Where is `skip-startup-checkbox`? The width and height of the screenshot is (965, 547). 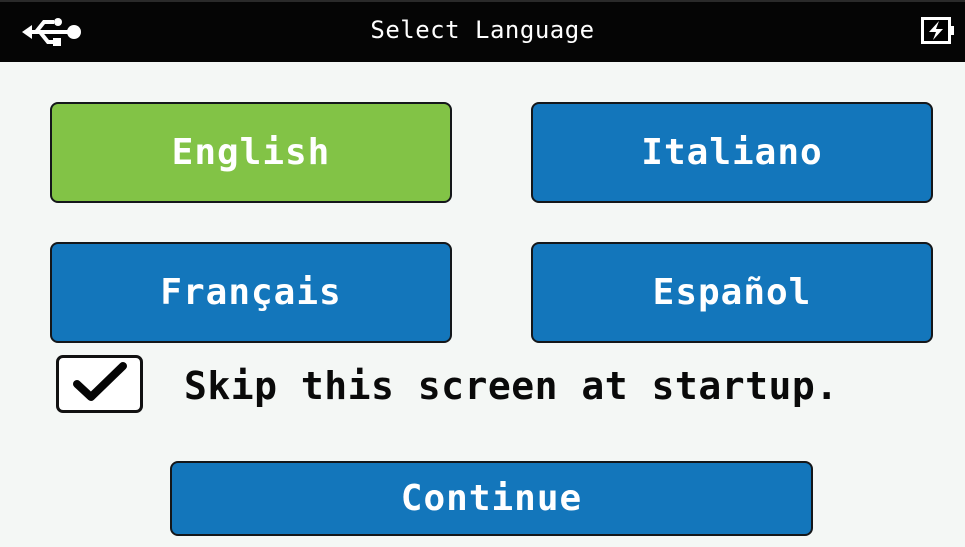
skip-startup-checkbox is located at coordinates (99, 384).